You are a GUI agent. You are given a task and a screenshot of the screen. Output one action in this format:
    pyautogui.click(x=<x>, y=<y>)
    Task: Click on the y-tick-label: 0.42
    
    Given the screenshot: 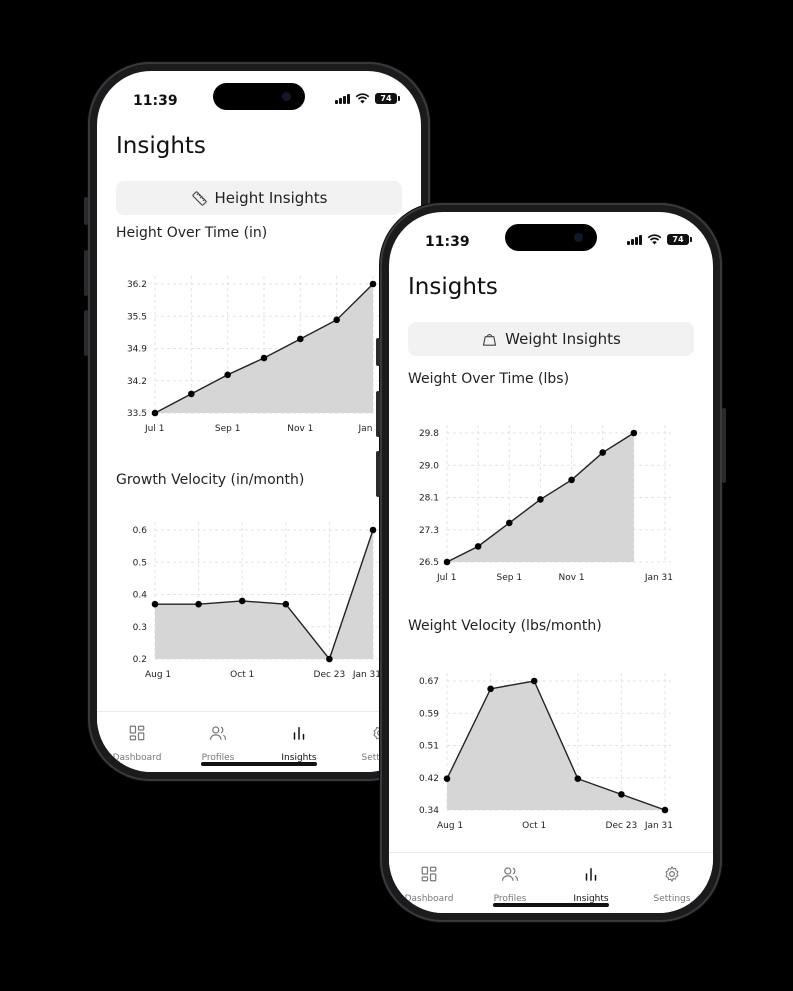 What is the action you would take?
    pyautogui.click(x=429, y=779)
    